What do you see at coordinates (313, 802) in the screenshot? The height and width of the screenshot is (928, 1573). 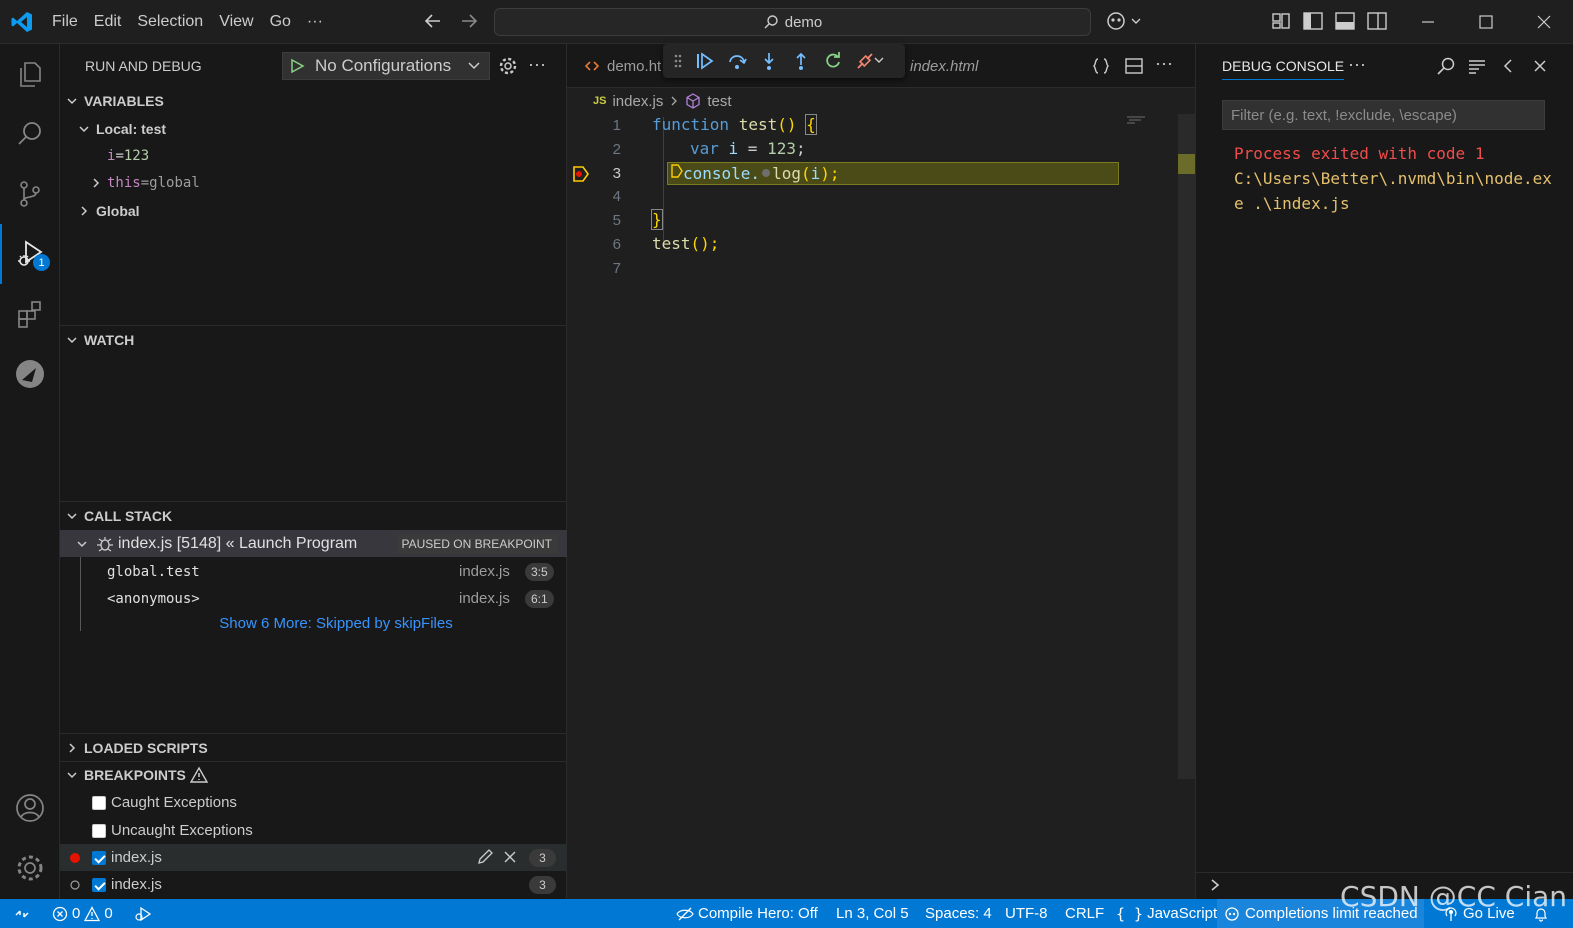 I see `breakpoint-caught-exceptions: Caught Exceptions` at bounding box center [313, 802].